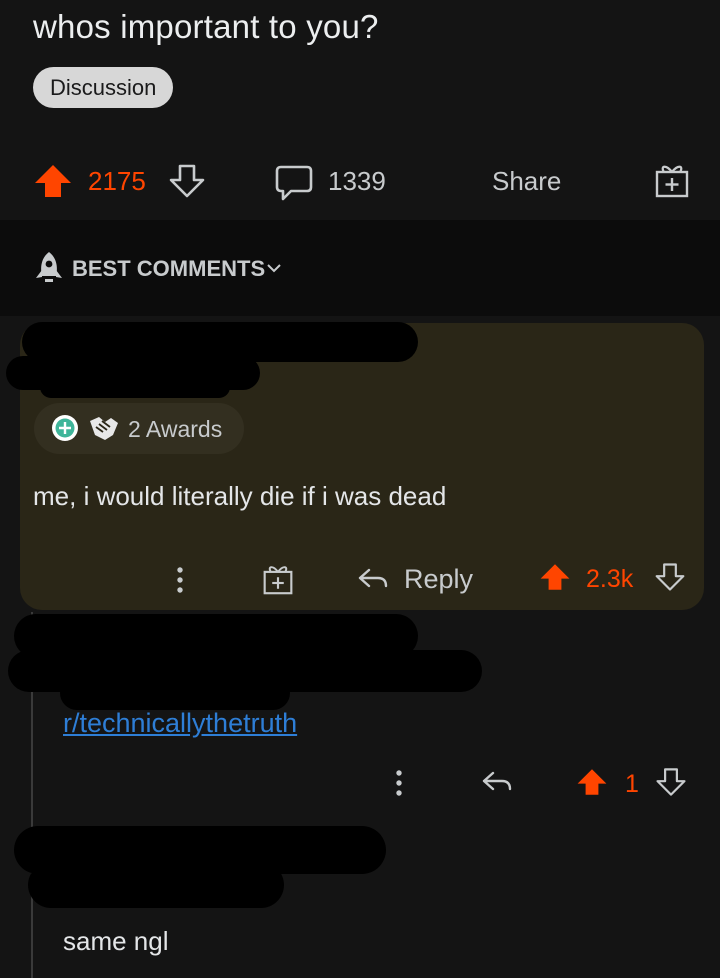 This screenshot has height=978, width=720. I want to click on comment-text: me, i would literally die if i was dead, so click(240, 496).